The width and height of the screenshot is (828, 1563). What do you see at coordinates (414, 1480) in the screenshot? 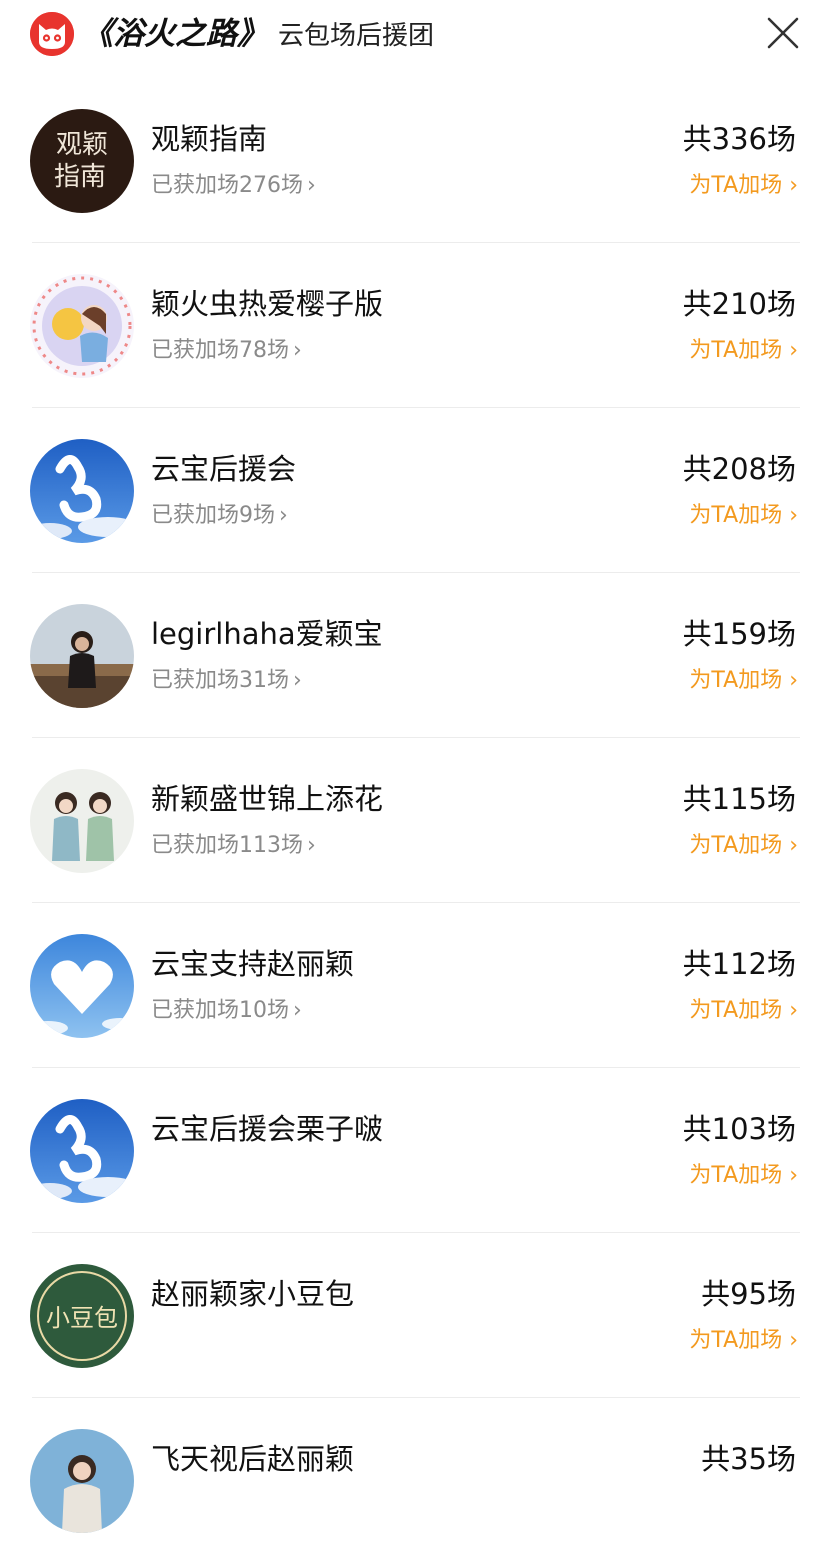
I see `list-item: 飞天视后赵丽颖 共35场` at bounding box center [414, 1480].